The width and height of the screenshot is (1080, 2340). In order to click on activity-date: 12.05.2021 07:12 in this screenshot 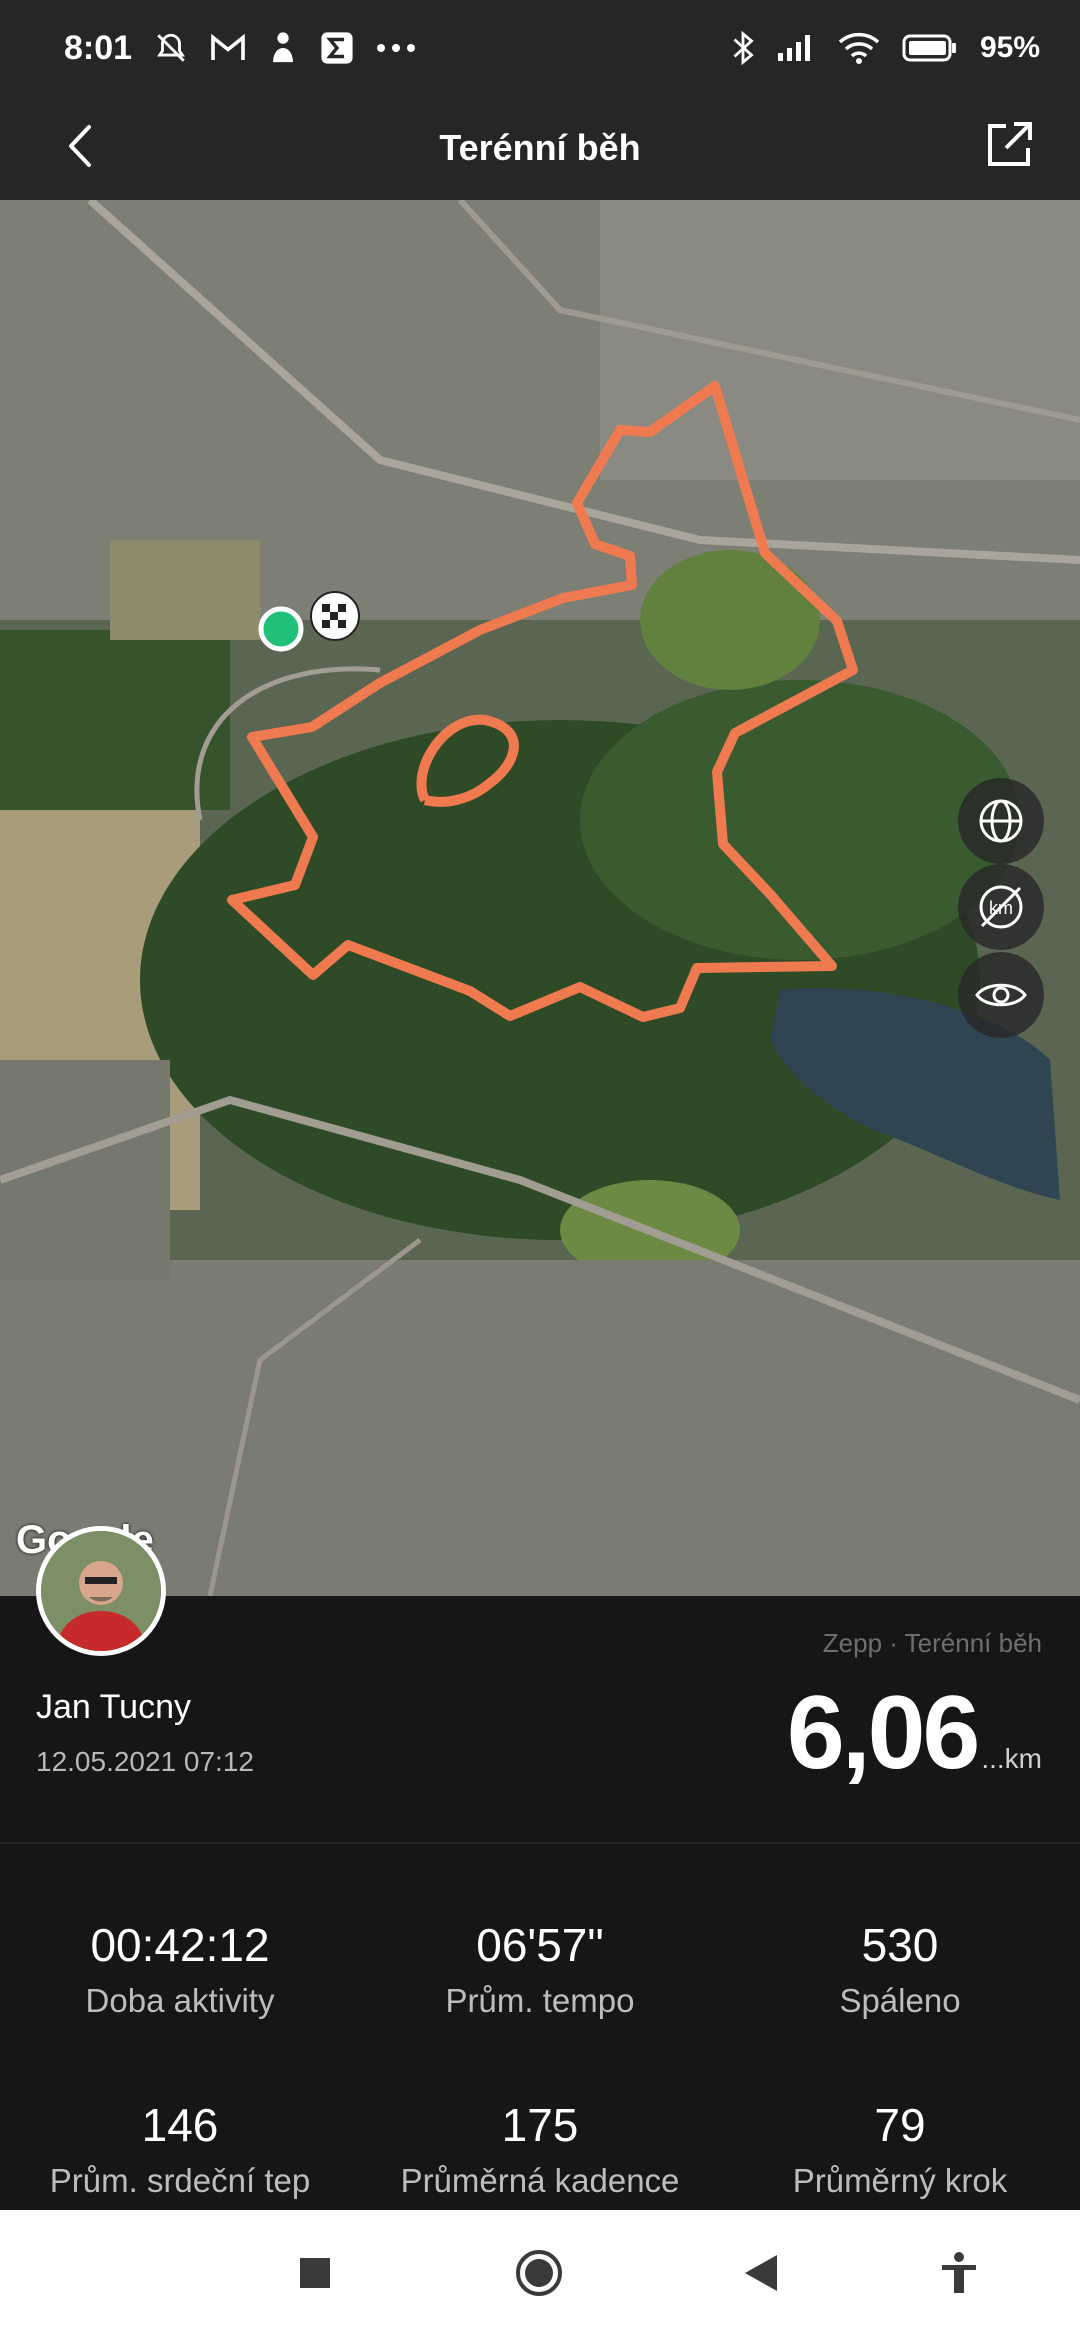, I will do `click(145, 1761)`.